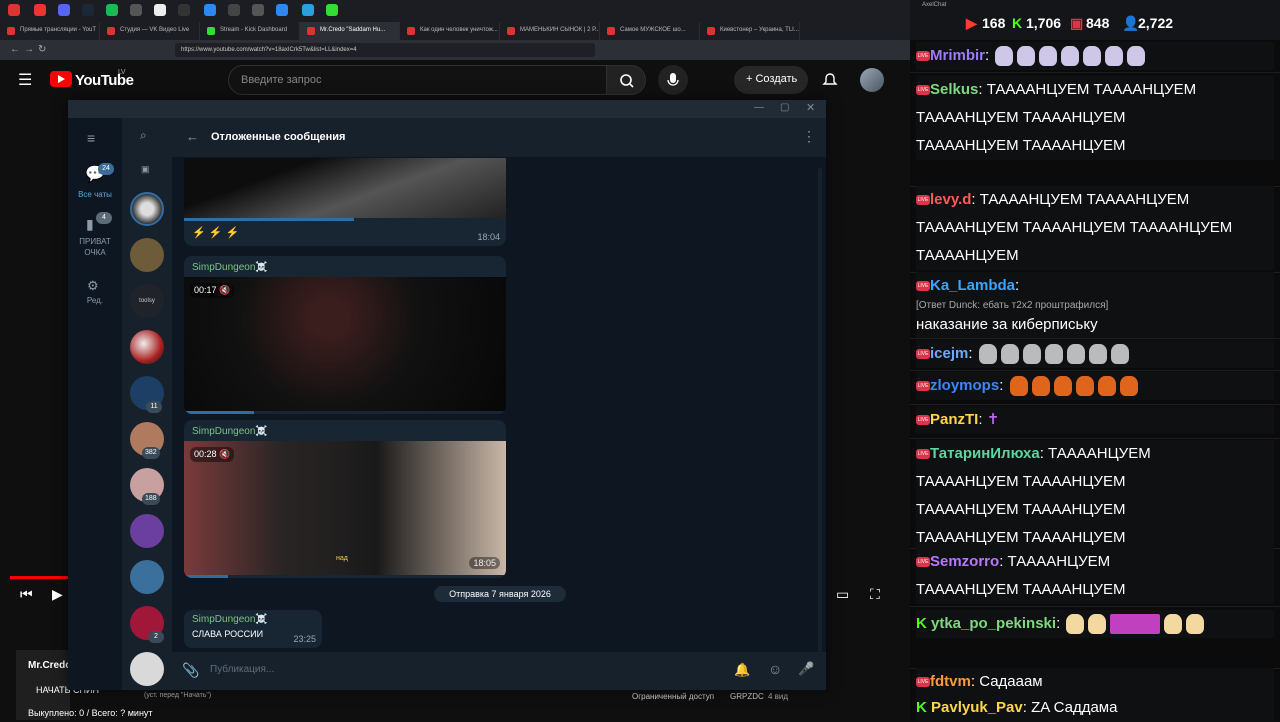  Describe the element at coordinates (806, 669) in the screenshot. I see `microphone-icon: 🎤` at that location.